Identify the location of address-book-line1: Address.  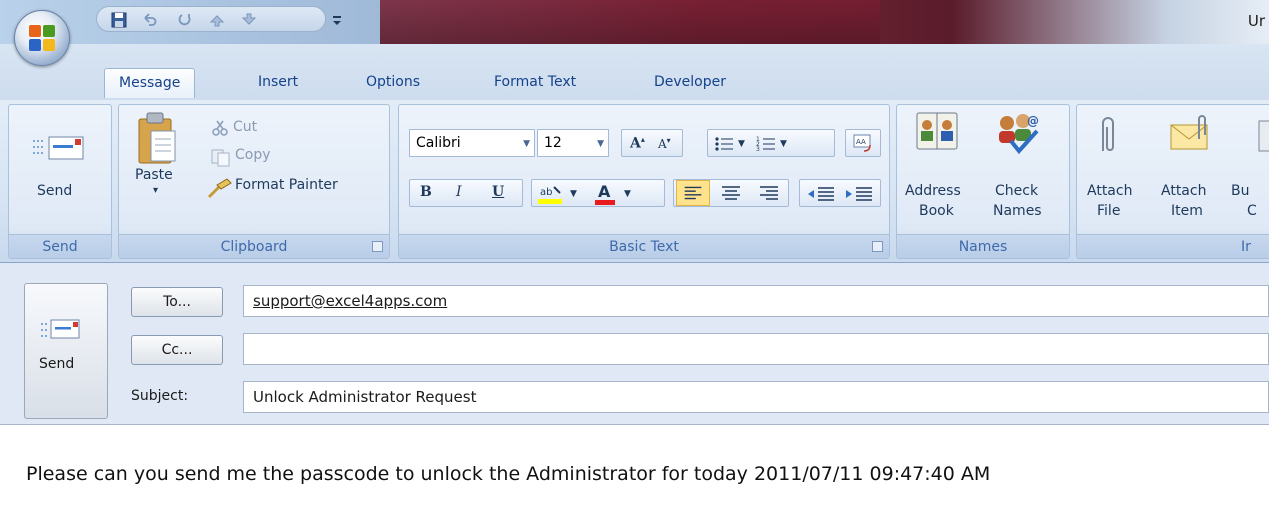
(933, 191).